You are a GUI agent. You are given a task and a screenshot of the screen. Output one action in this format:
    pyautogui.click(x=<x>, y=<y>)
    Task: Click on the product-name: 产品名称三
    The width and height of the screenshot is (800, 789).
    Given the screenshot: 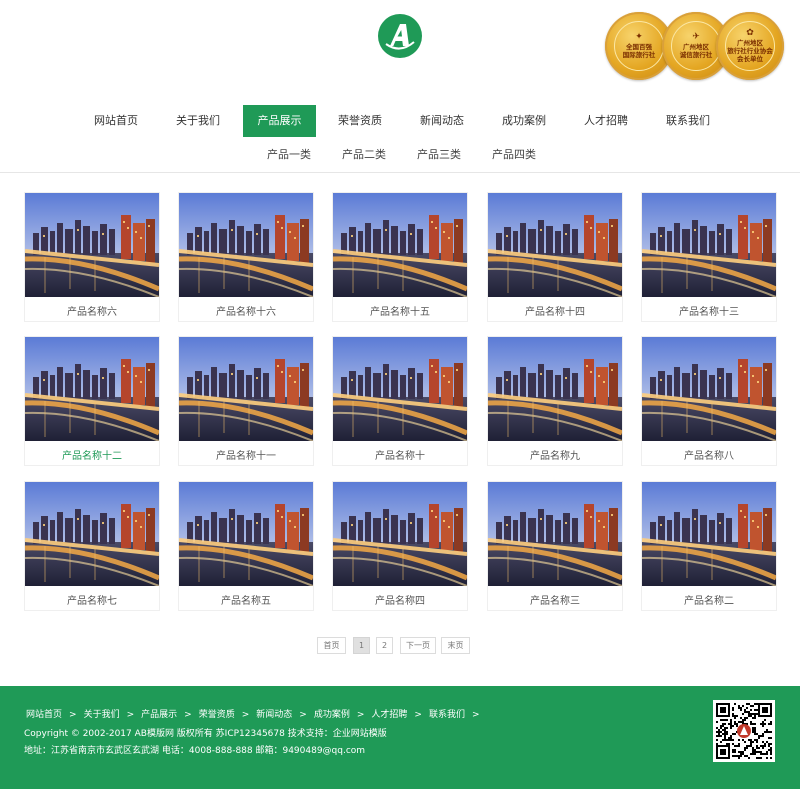 What is the action you would take?
    pyautogui.click(x=555, y=599)
    